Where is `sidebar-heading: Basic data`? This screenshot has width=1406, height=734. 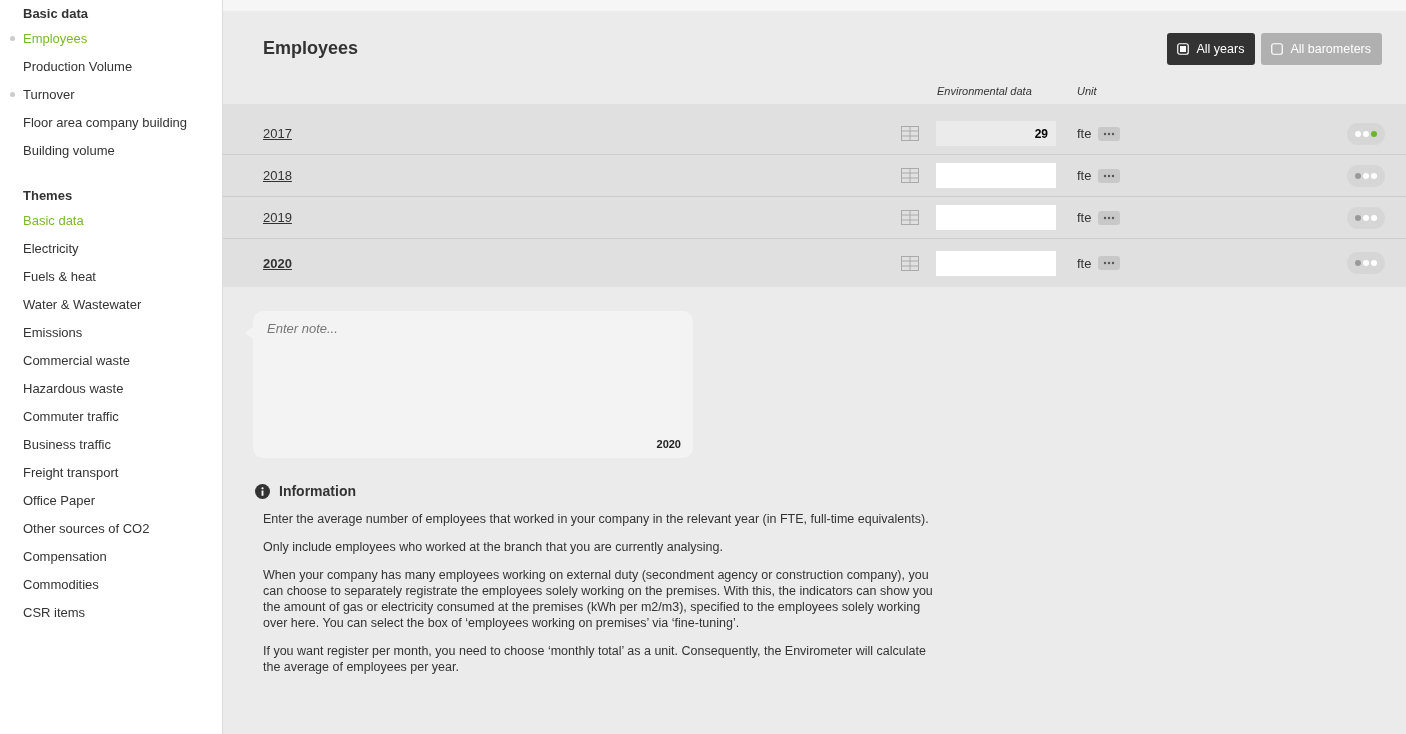
sidebar-heading: Basic data is located at coordinates (56, 14).